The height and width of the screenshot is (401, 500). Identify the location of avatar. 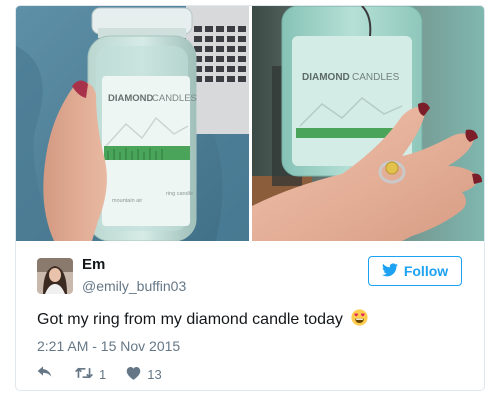
(55, 276).